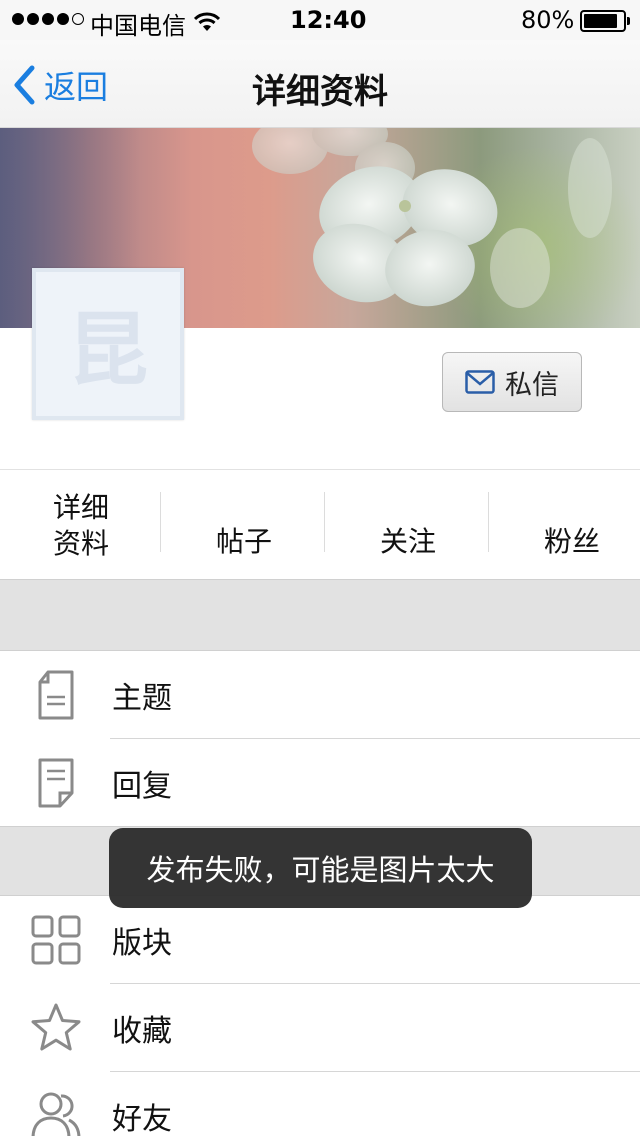  Describe the element at coordinates (320, 868) in the screenshot. I see `error-toast: 发布失败，可能是图片太大` at that location.